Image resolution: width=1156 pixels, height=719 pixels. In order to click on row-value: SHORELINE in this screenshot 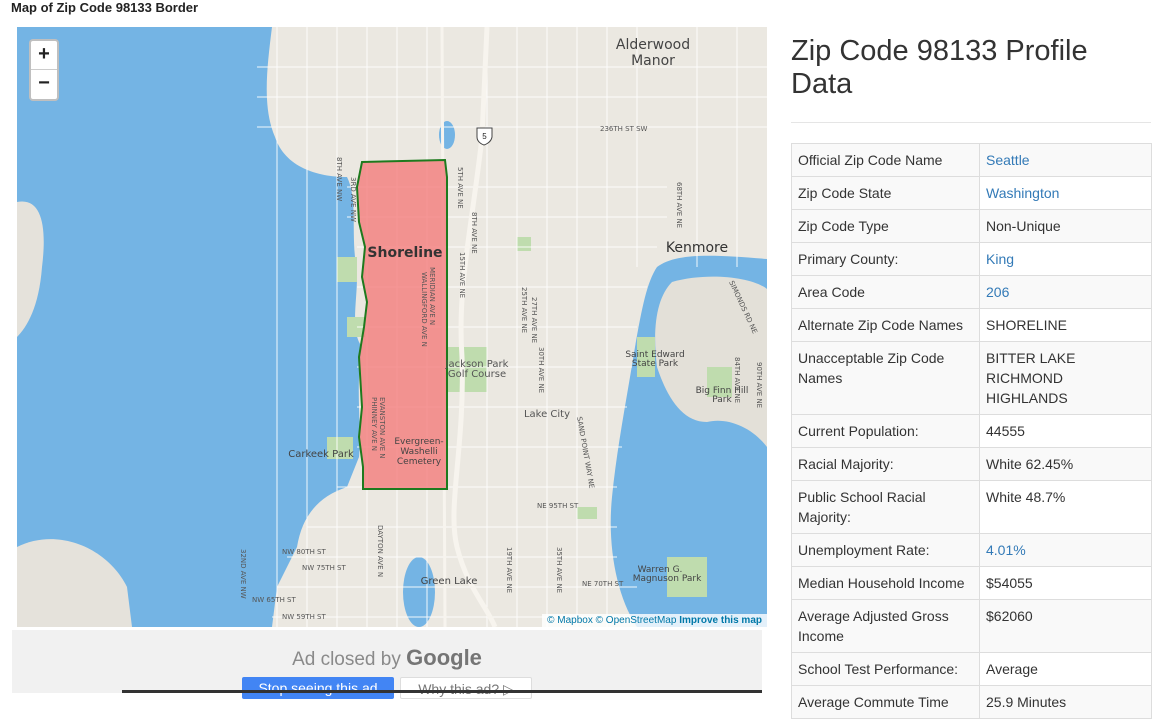, I will do `click(1065, 325)`.